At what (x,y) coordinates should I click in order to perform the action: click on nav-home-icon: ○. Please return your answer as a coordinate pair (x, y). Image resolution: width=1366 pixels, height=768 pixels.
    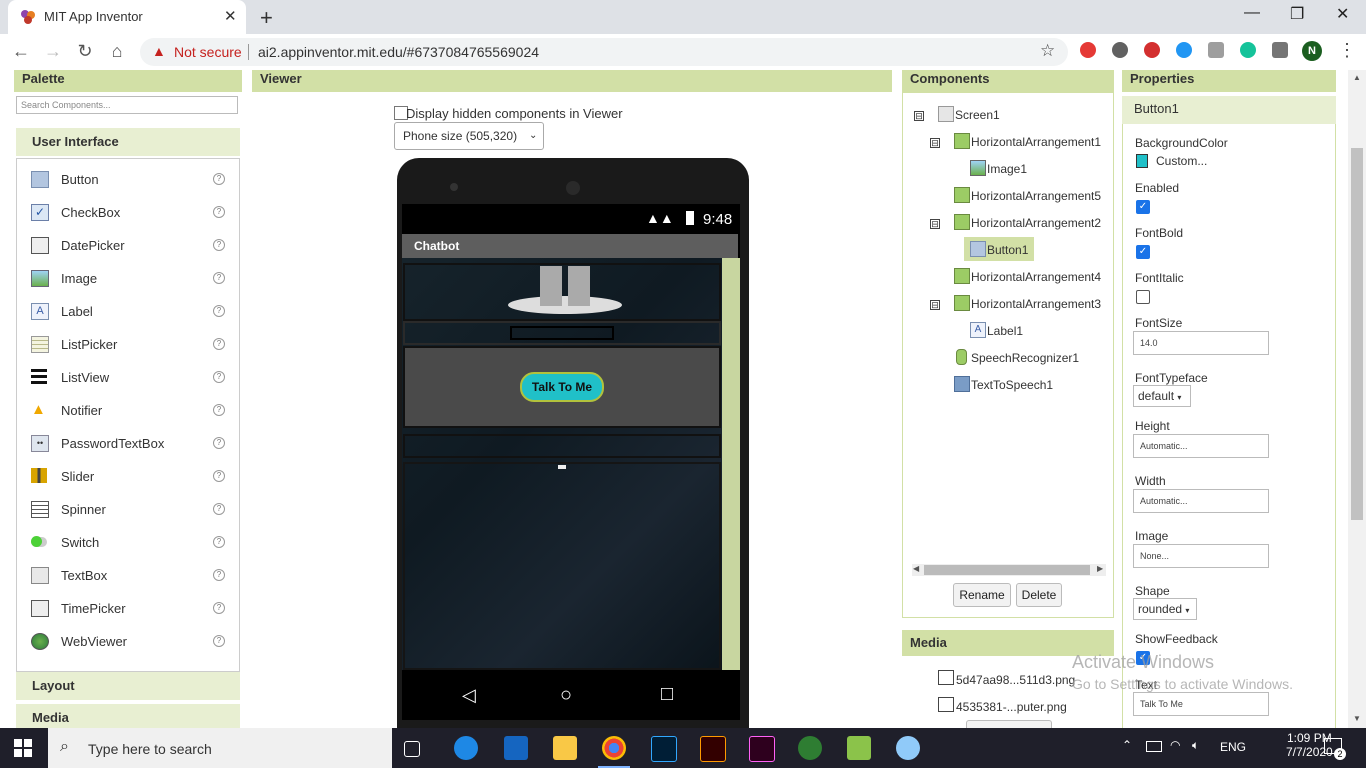
    Looking at the image, I should click on (566, 695).